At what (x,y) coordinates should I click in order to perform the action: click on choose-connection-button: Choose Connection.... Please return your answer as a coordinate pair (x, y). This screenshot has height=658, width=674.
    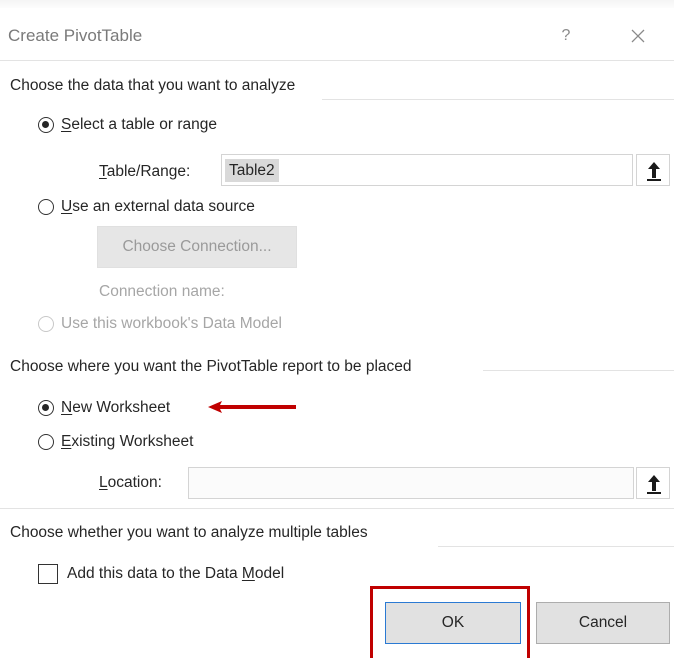
    Looking at the image, I should click on (197, 247).